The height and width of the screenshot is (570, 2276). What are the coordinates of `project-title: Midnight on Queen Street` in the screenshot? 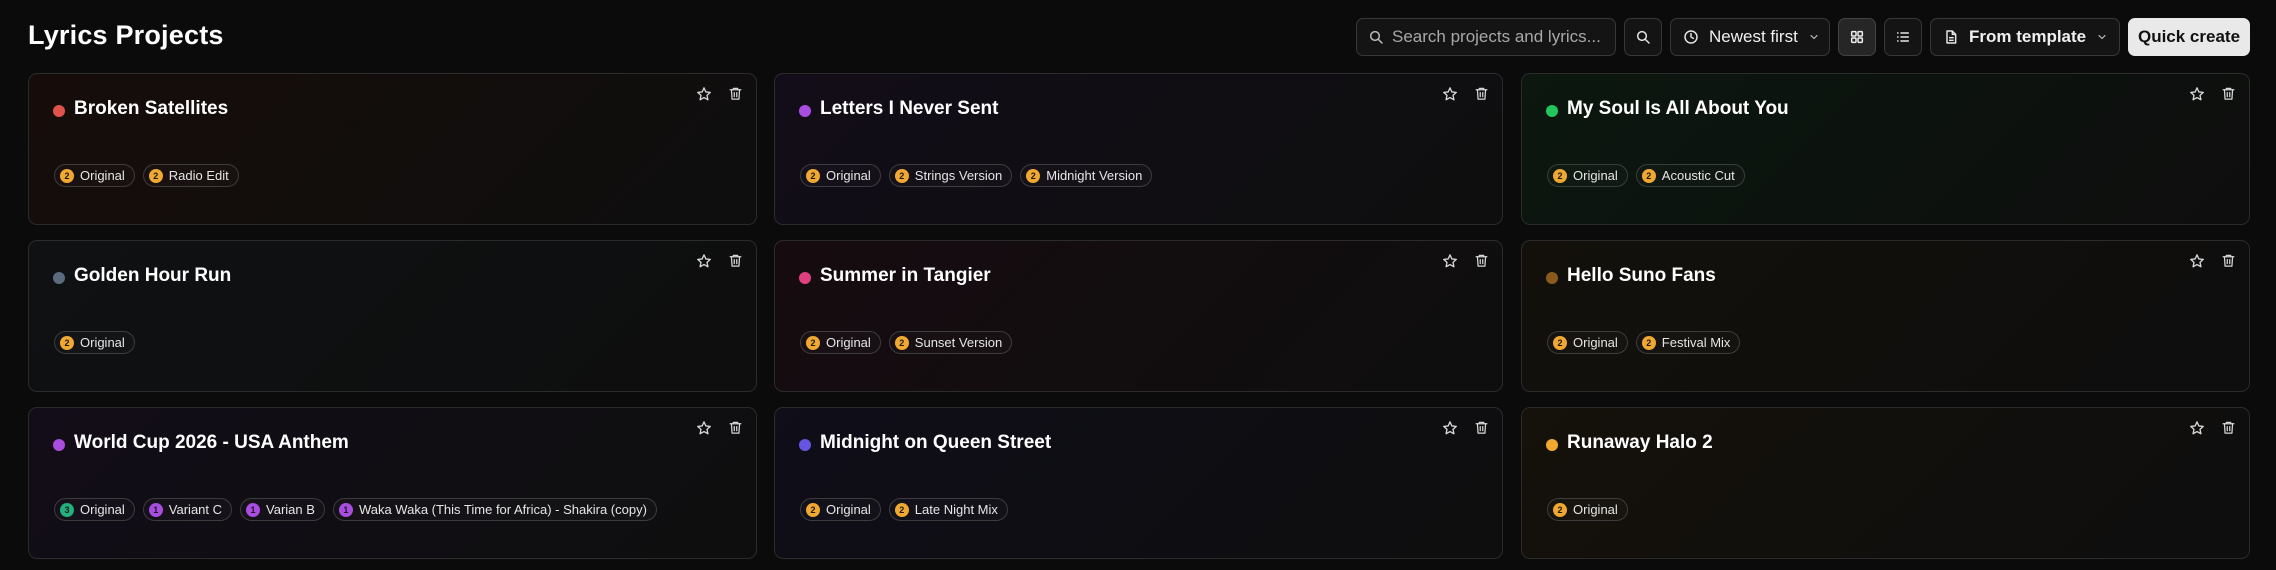 It's located at (936, 442).